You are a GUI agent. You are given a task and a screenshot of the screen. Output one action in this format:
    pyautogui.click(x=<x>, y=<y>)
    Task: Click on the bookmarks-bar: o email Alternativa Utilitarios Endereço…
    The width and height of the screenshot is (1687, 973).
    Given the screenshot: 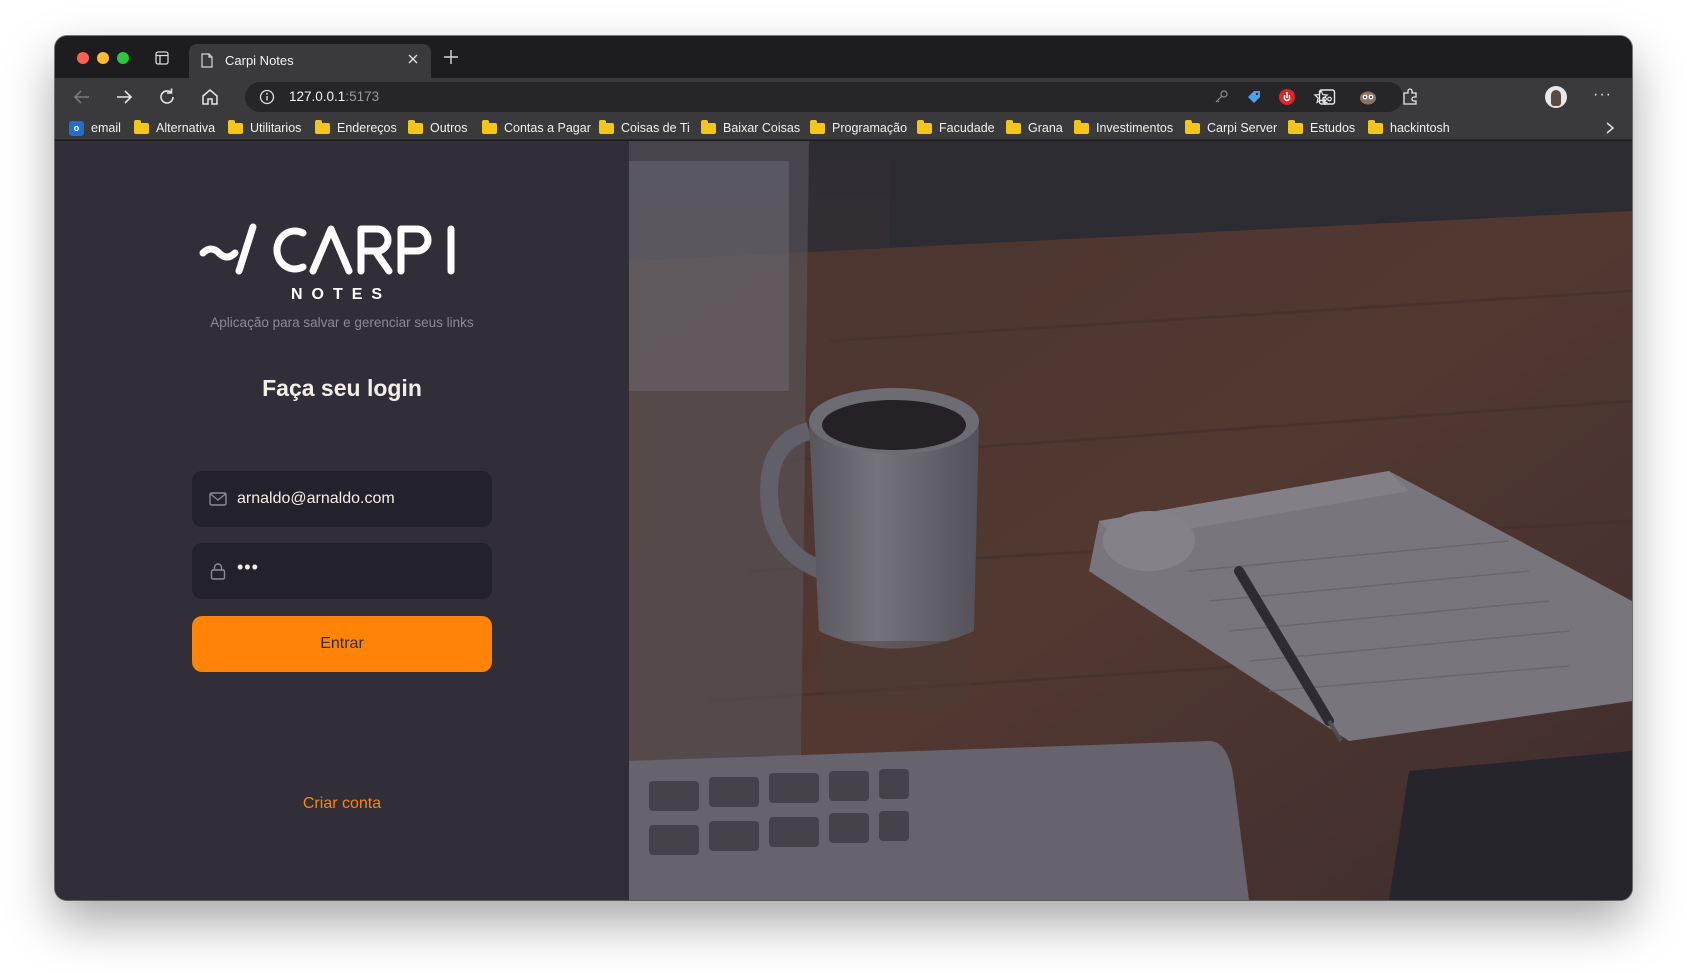 What is the action you would take?
    pyautogui.click(x=843, y=128)
    